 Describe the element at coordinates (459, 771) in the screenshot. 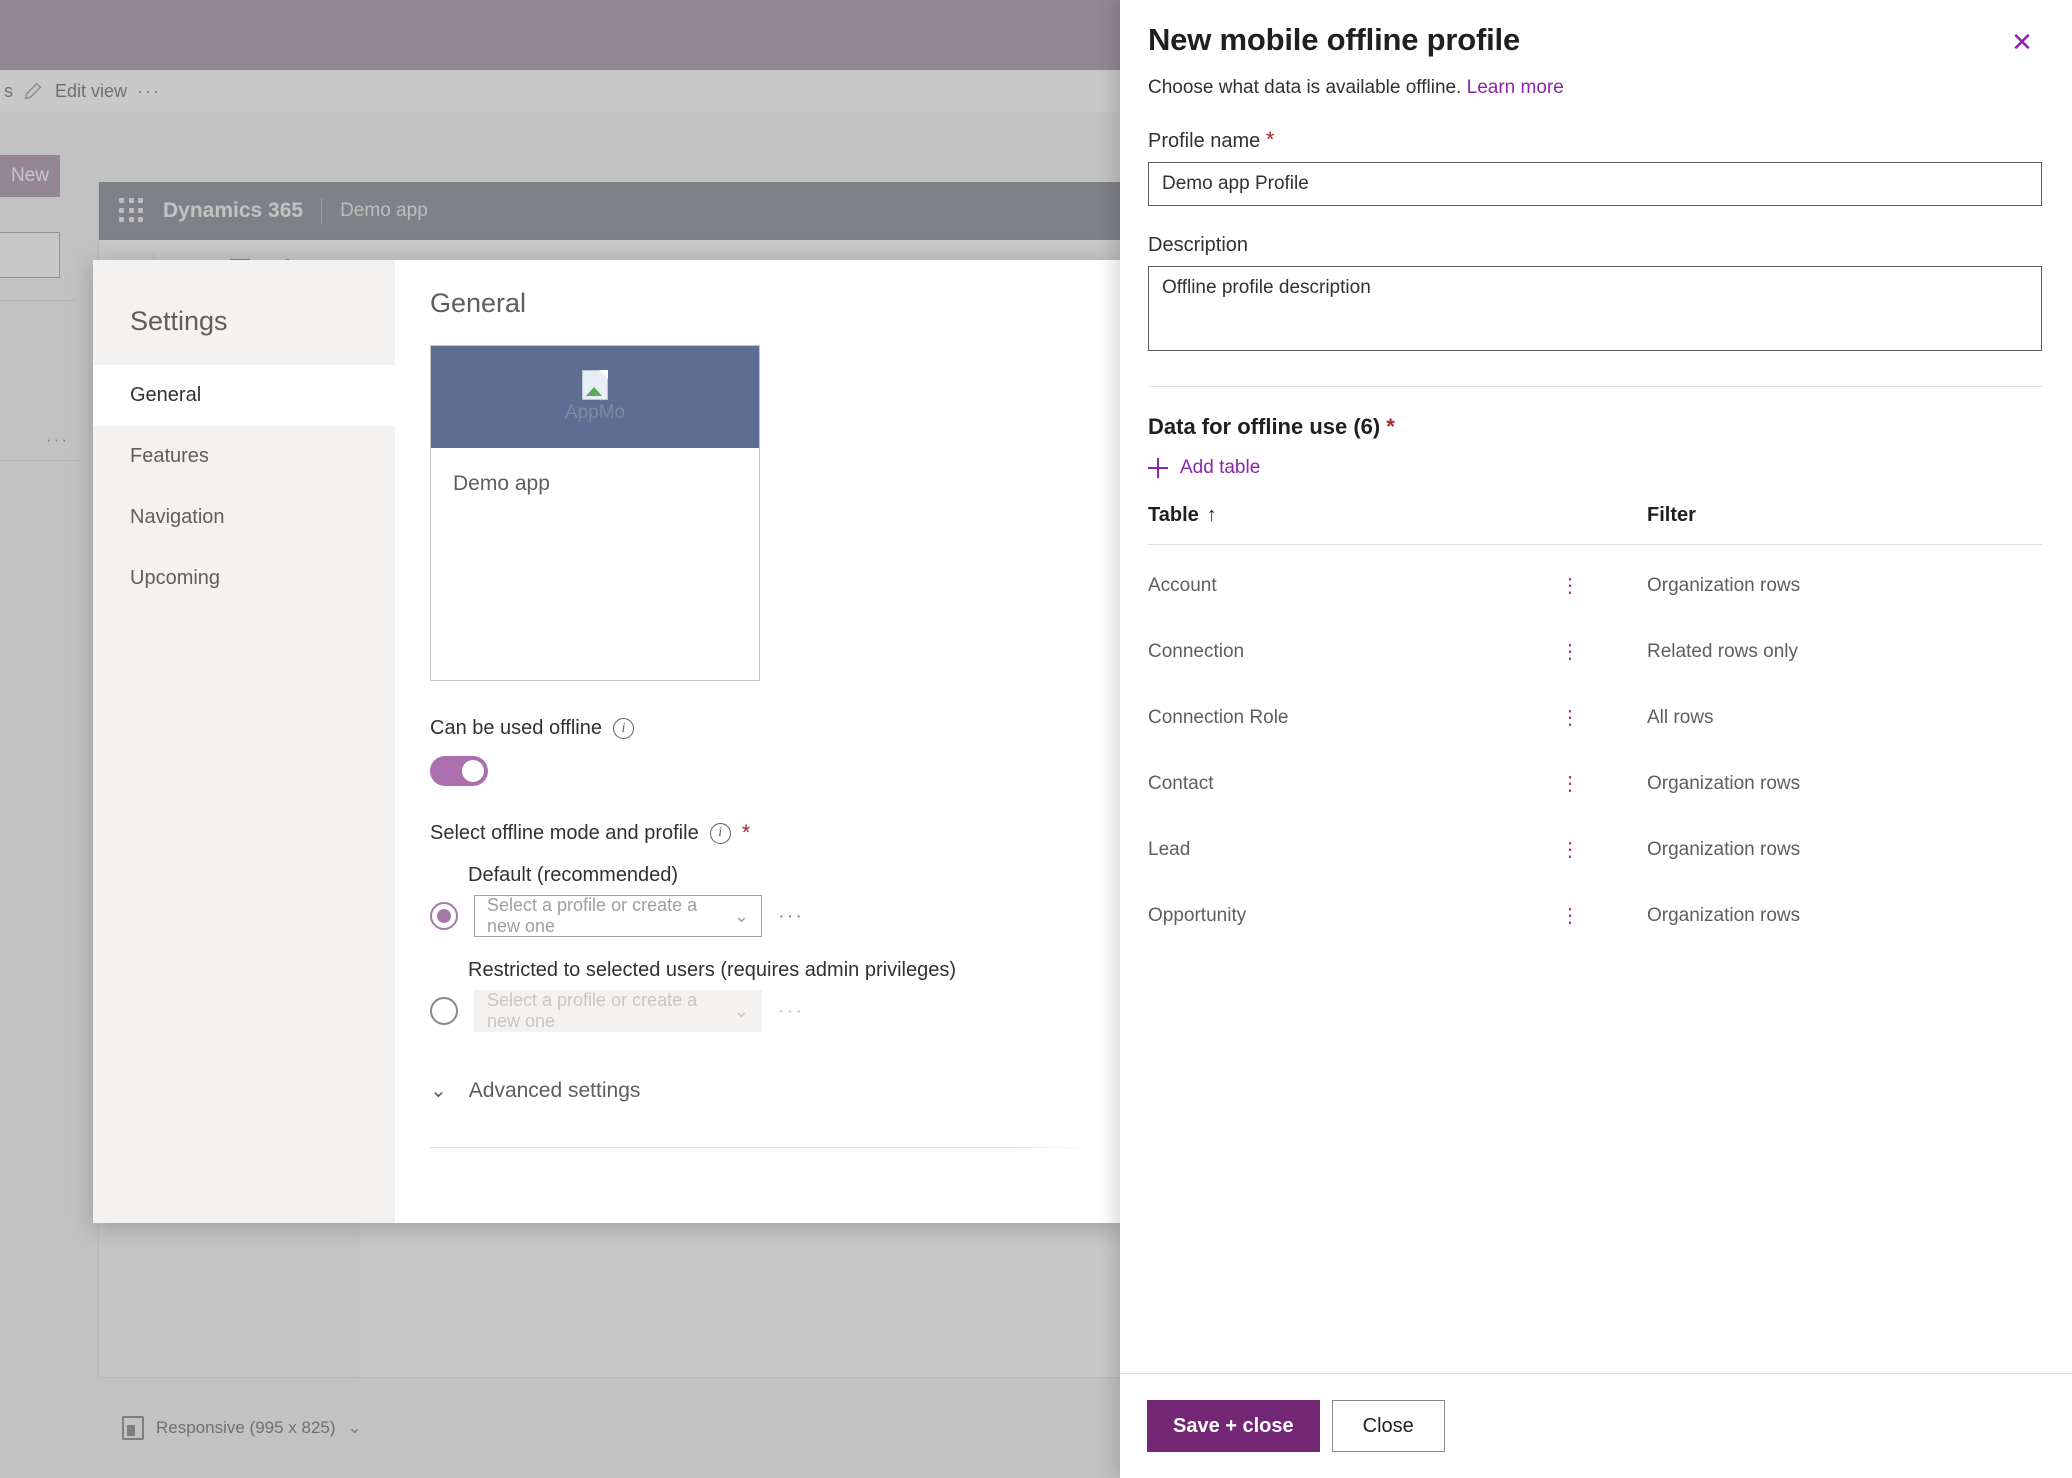

I see `can-be-used-offline-toggle` at that location.